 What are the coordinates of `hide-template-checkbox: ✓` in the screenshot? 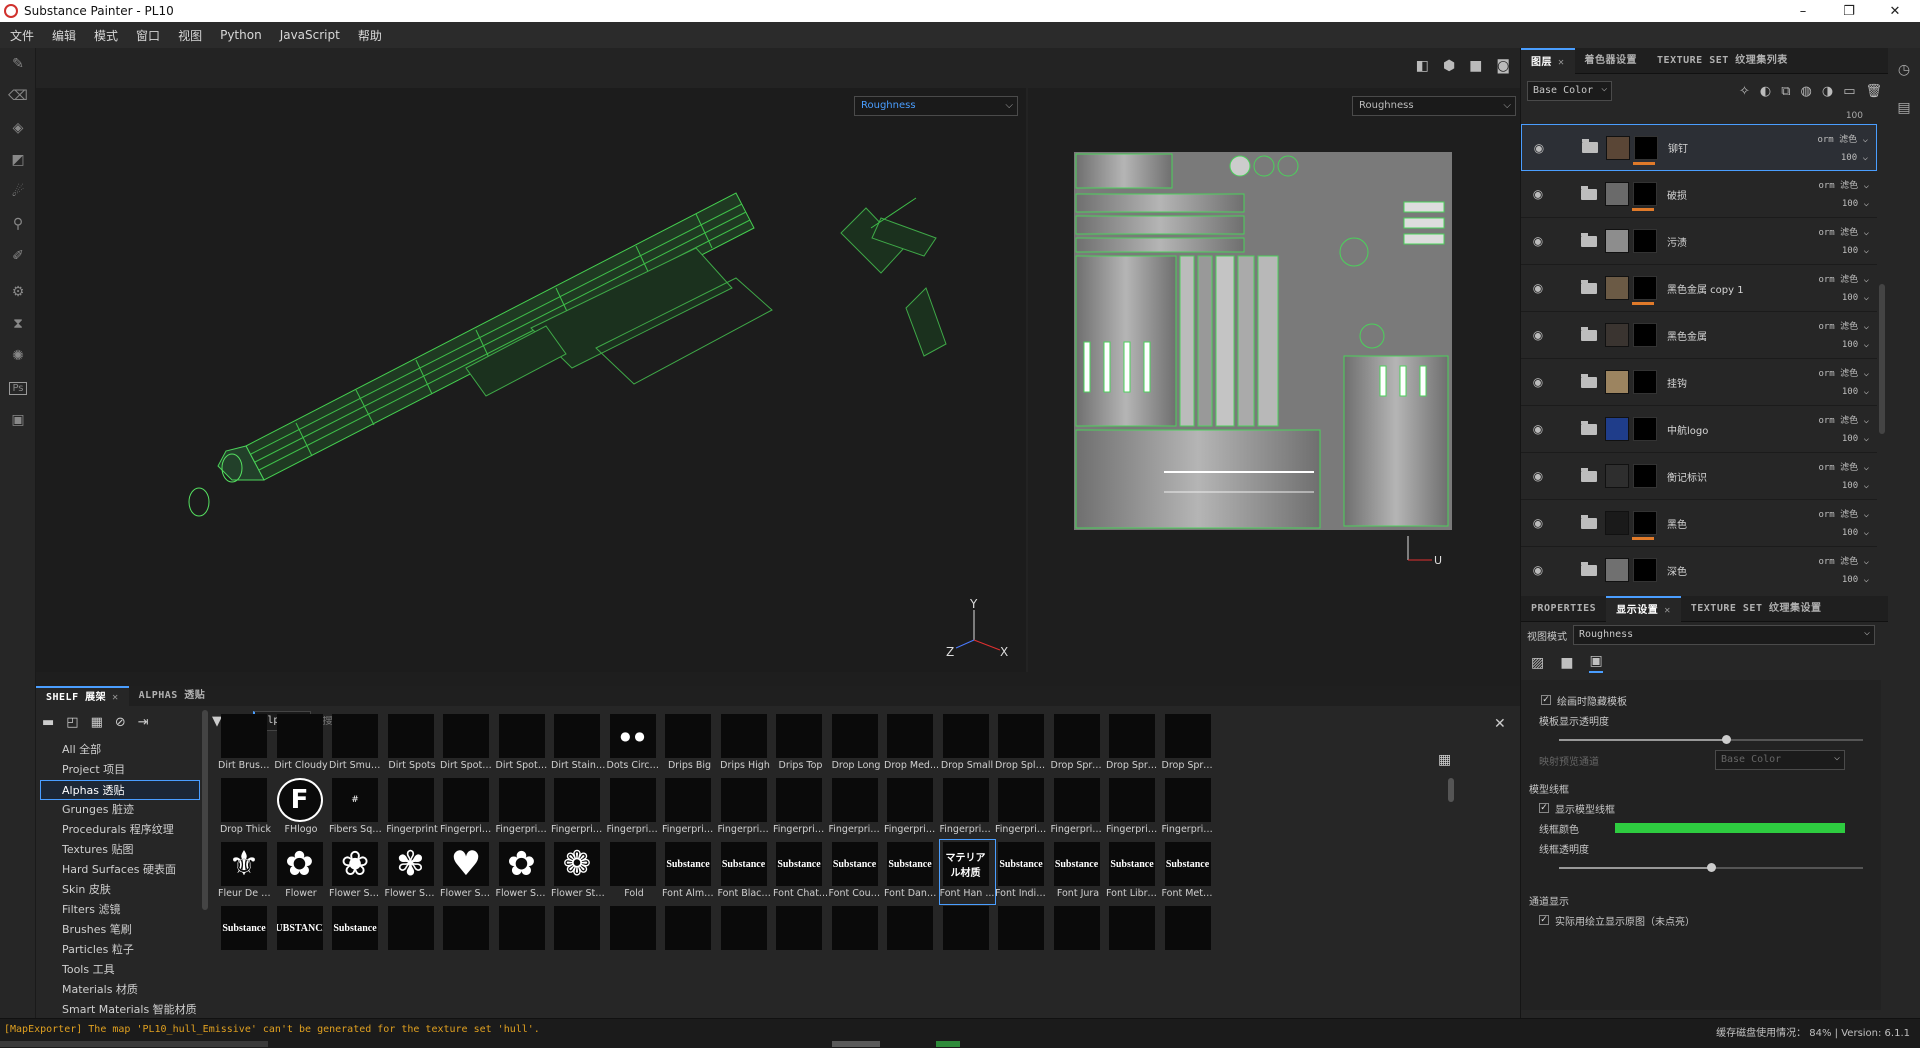 It's located at (1546, 700).